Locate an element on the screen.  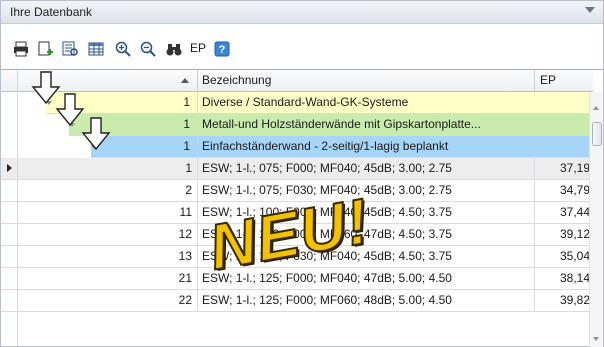
help-icon: ? is located at coordinates (222, 49).